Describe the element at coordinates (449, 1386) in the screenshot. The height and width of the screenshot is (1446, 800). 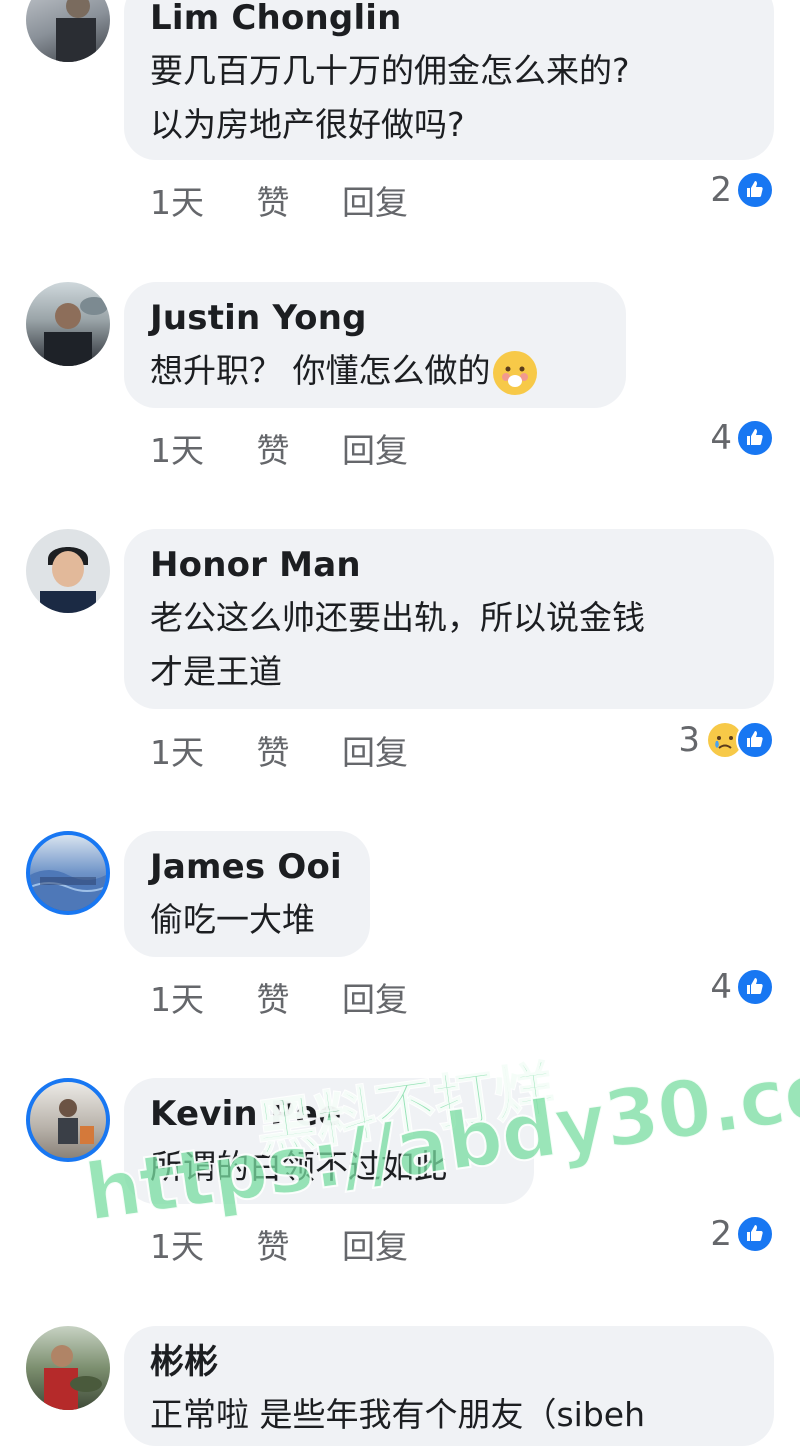
I see `comment-bubble: 彬彬 正常啦 是些年我有个朋友（sibeh` at that location.